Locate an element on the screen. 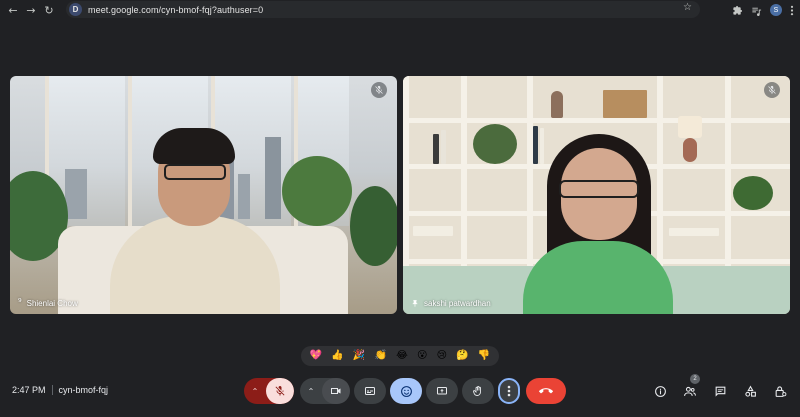  meeting-code: cyn-bmof-fqj is located at coordinates (83, 390).